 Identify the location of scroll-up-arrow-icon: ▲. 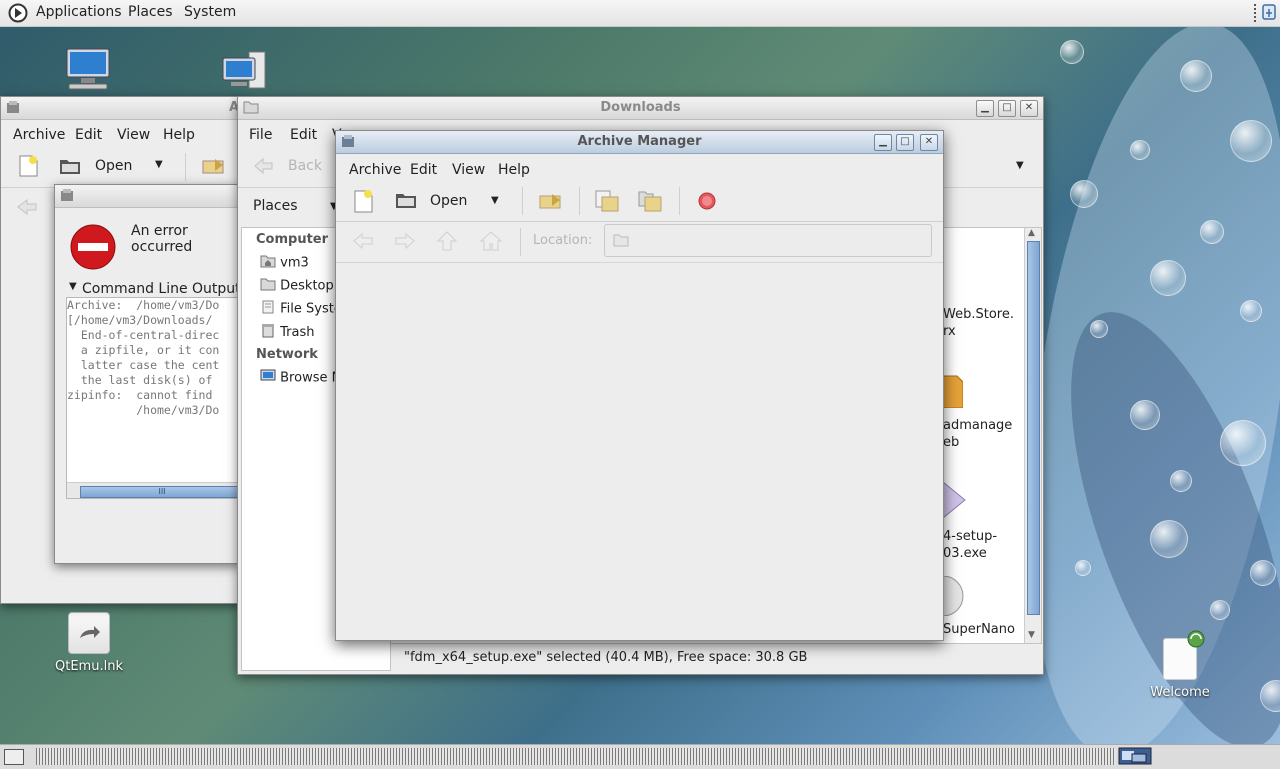
(1031, 233).